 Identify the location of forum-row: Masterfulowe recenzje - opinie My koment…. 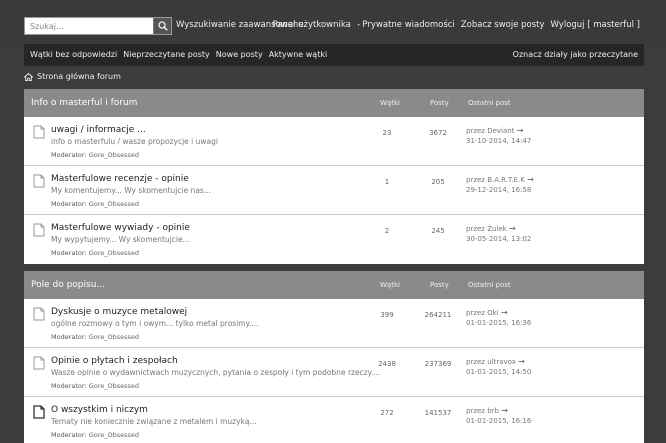
(334, 190).